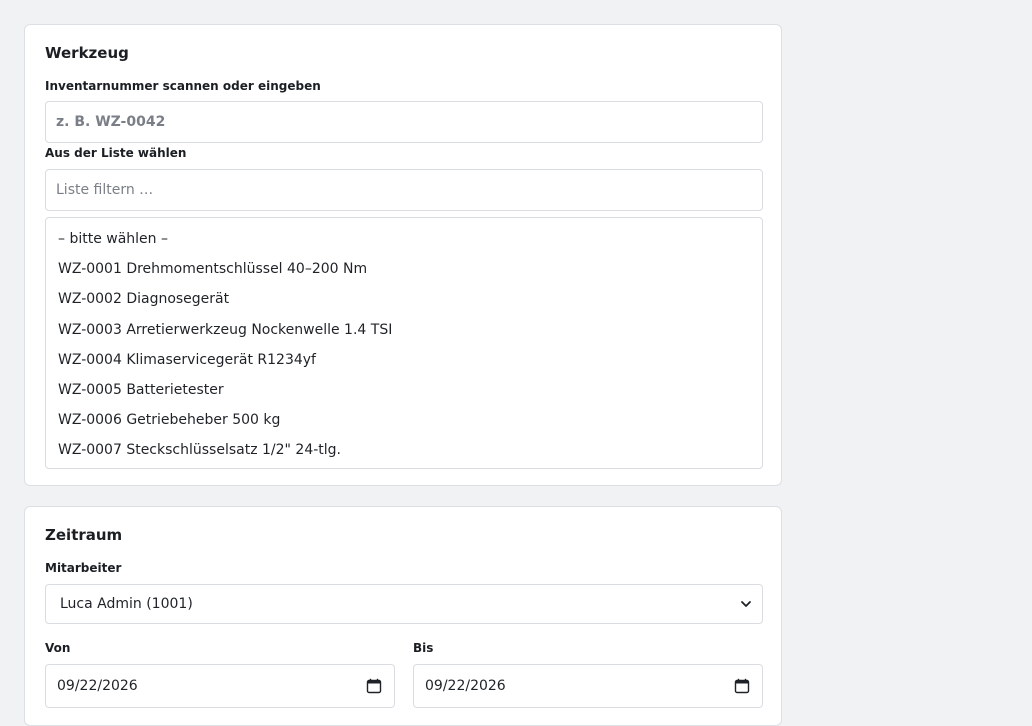  Describe the element at coordinates (116, 153) in the screenshot. I see `list-label: Aus der Liste wählen` at that location.